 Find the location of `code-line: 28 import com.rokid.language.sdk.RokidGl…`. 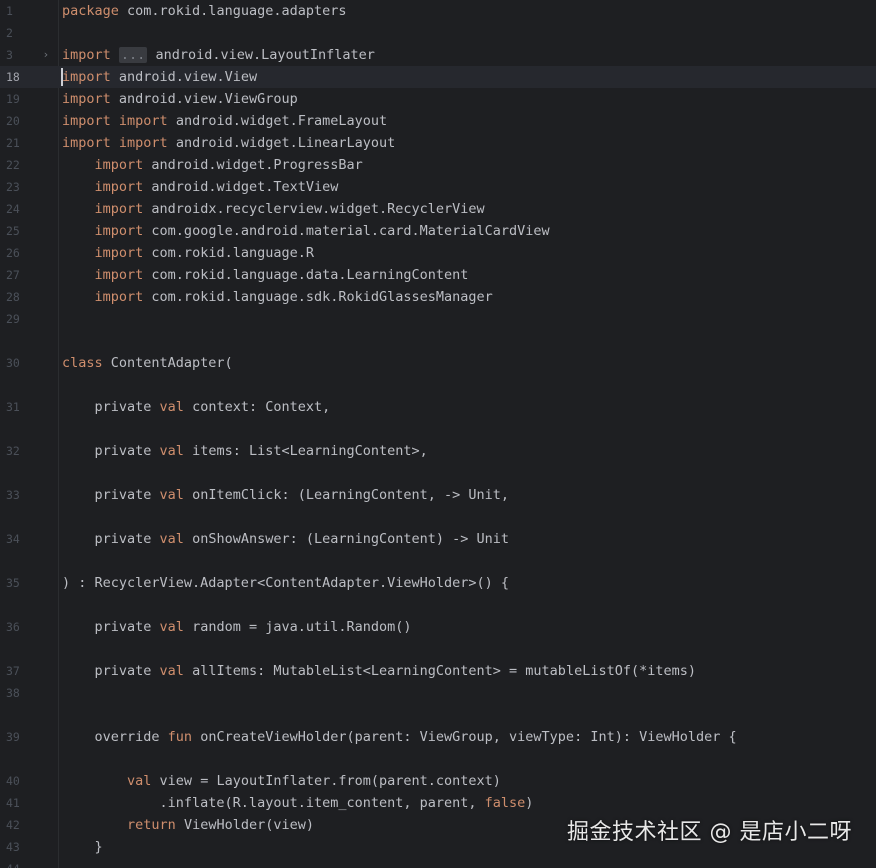

code-line: 28 import com.rokid.language.sdk.RokidGl… is located at coordinates (438, 297).